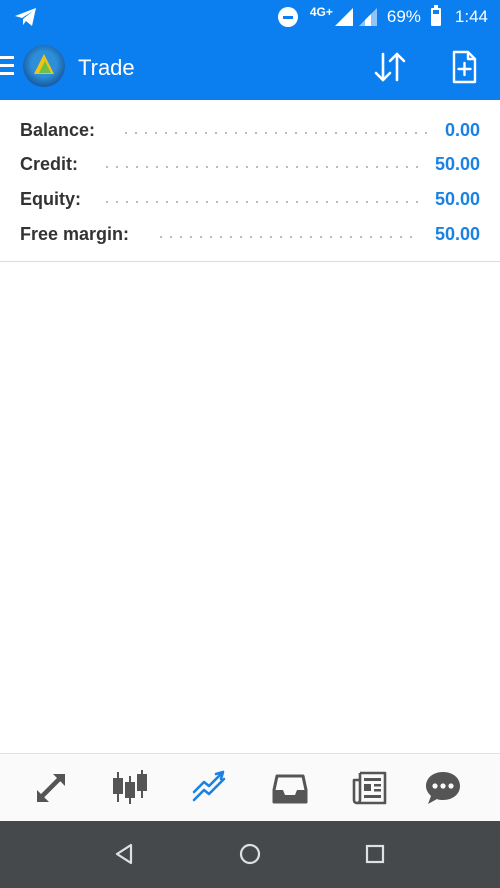 This screenshot has width=500, height=888. I want to click on credit-row: Credit: 50.00, so click(250, 164).